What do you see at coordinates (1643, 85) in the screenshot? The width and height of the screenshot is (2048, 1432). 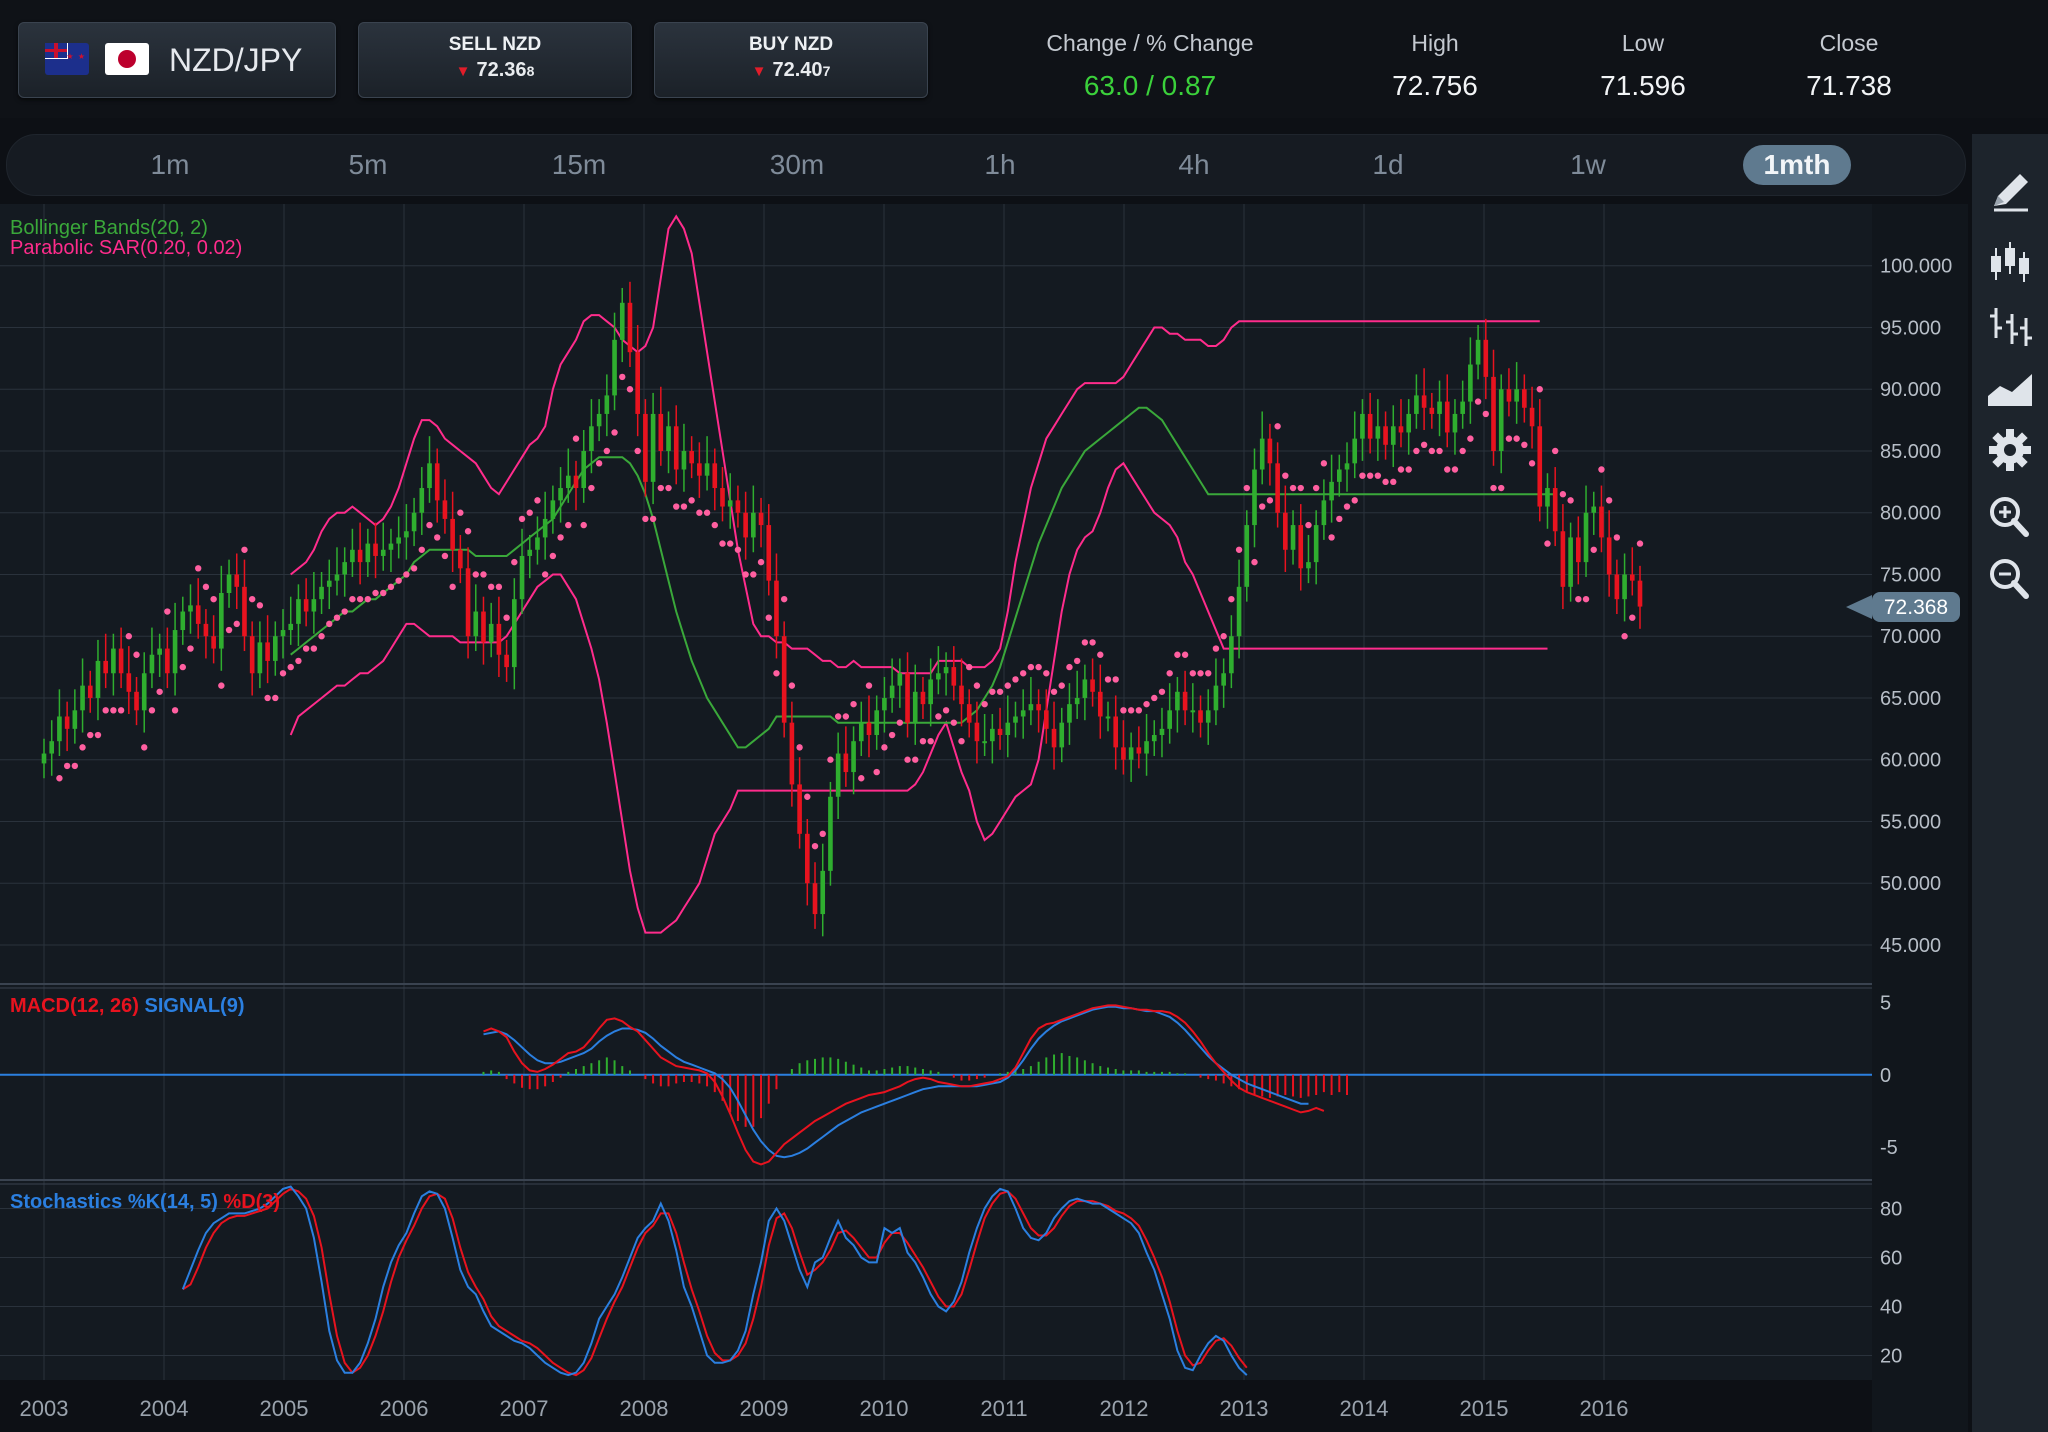 I see `low-value: 71.596` at bounding box center [1643, 85].